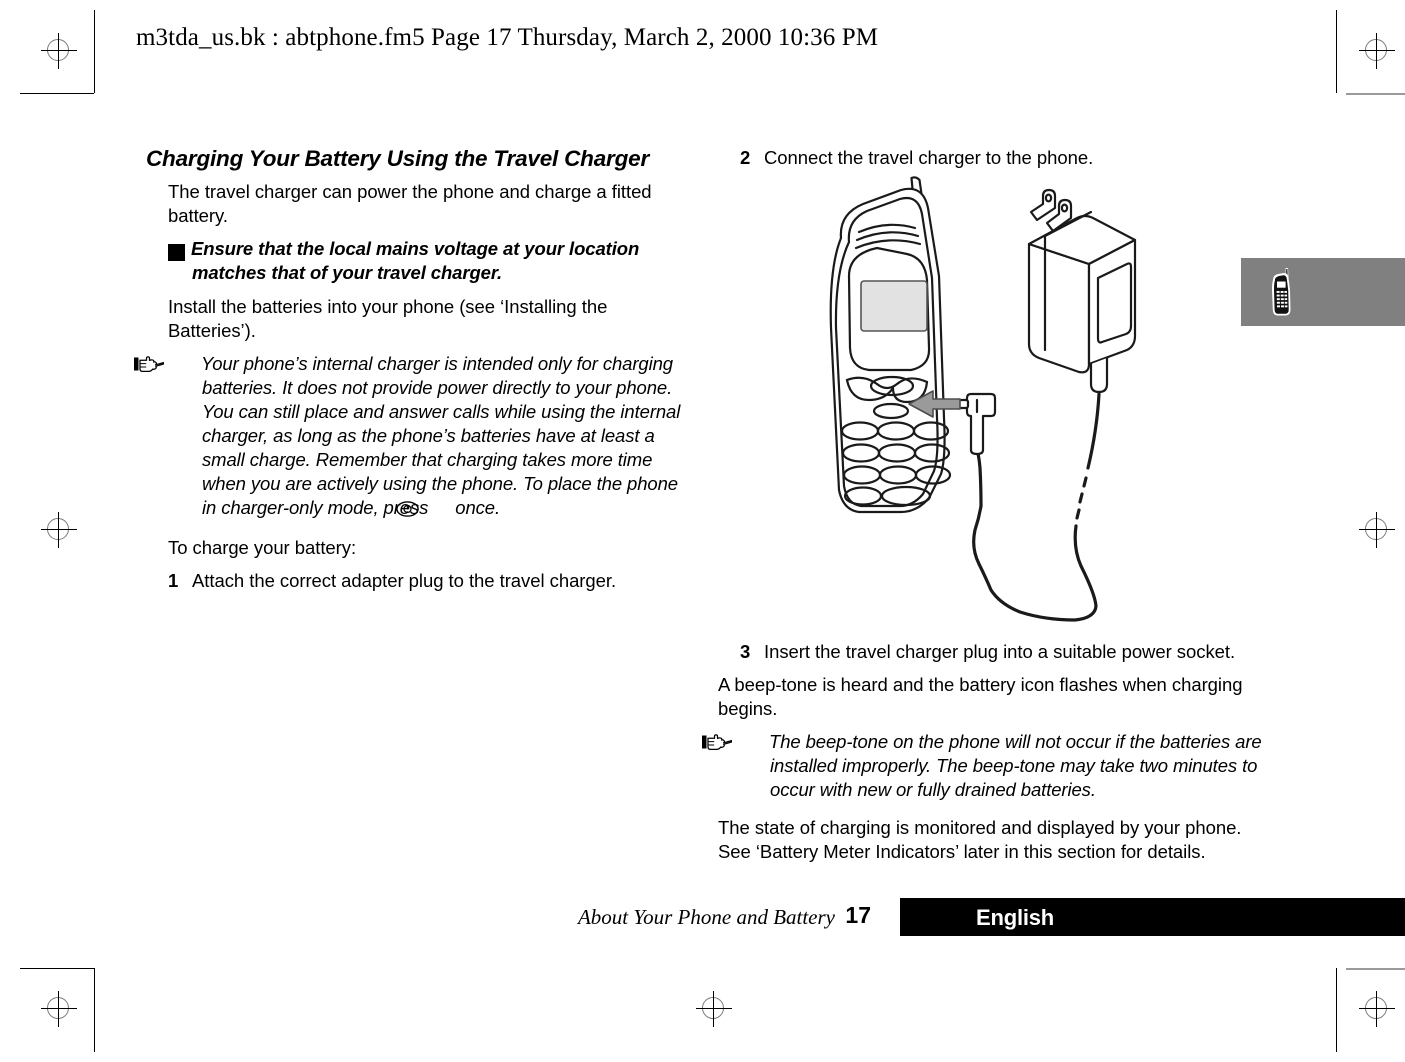  Describe the element at coordinates (1323, 292) in the screenshot. I see `section-thumb-tab` at that location.